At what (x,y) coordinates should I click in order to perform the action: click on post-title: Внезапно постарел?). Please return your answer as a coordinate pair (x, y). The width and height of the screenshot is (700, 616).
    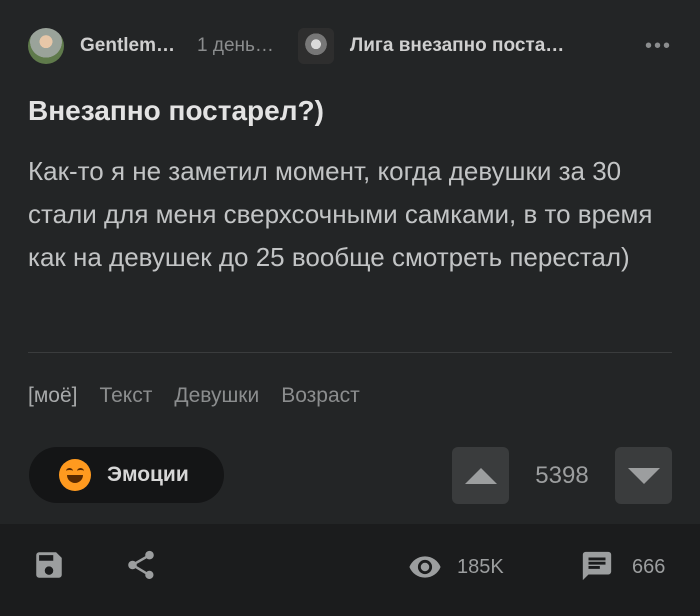
    Looking at the image, I should click on (176, 111).